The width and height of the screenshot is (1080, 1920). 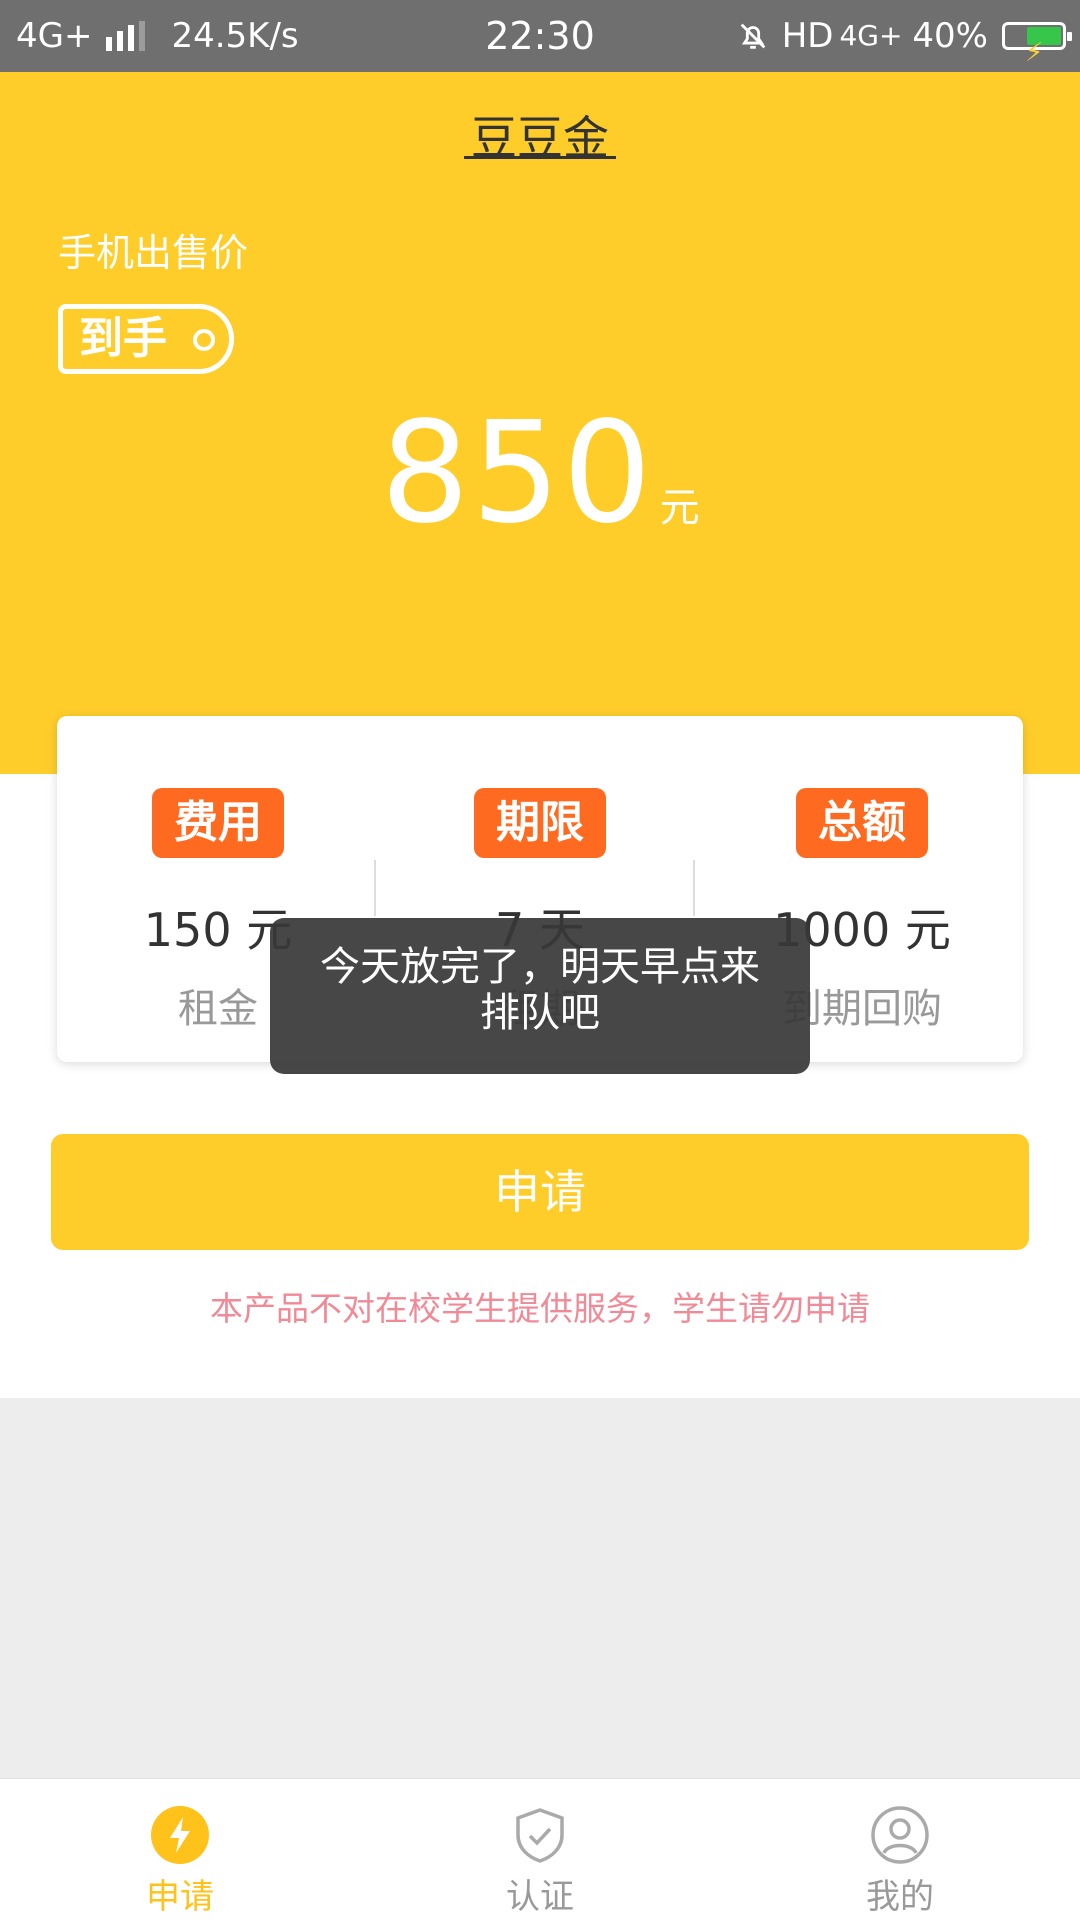 I want to click on price-unit: 元, so click(x=679, y=508).